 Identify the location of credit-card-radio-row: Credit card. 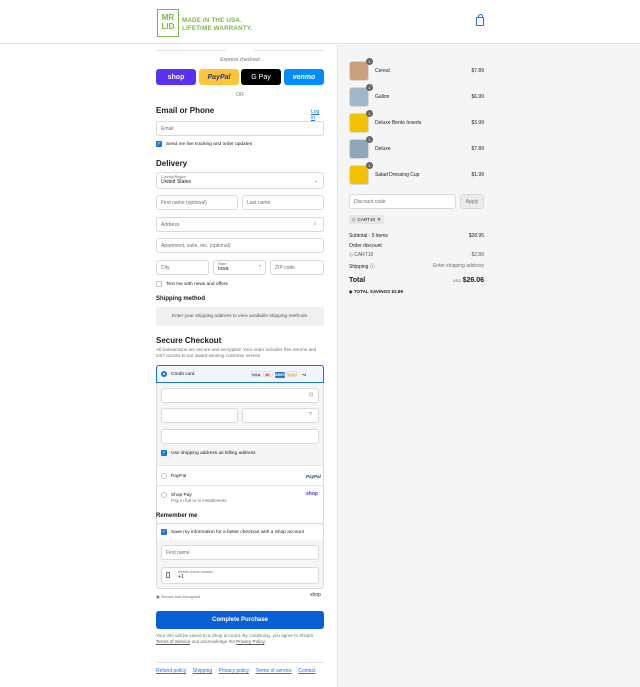
(177, 374).